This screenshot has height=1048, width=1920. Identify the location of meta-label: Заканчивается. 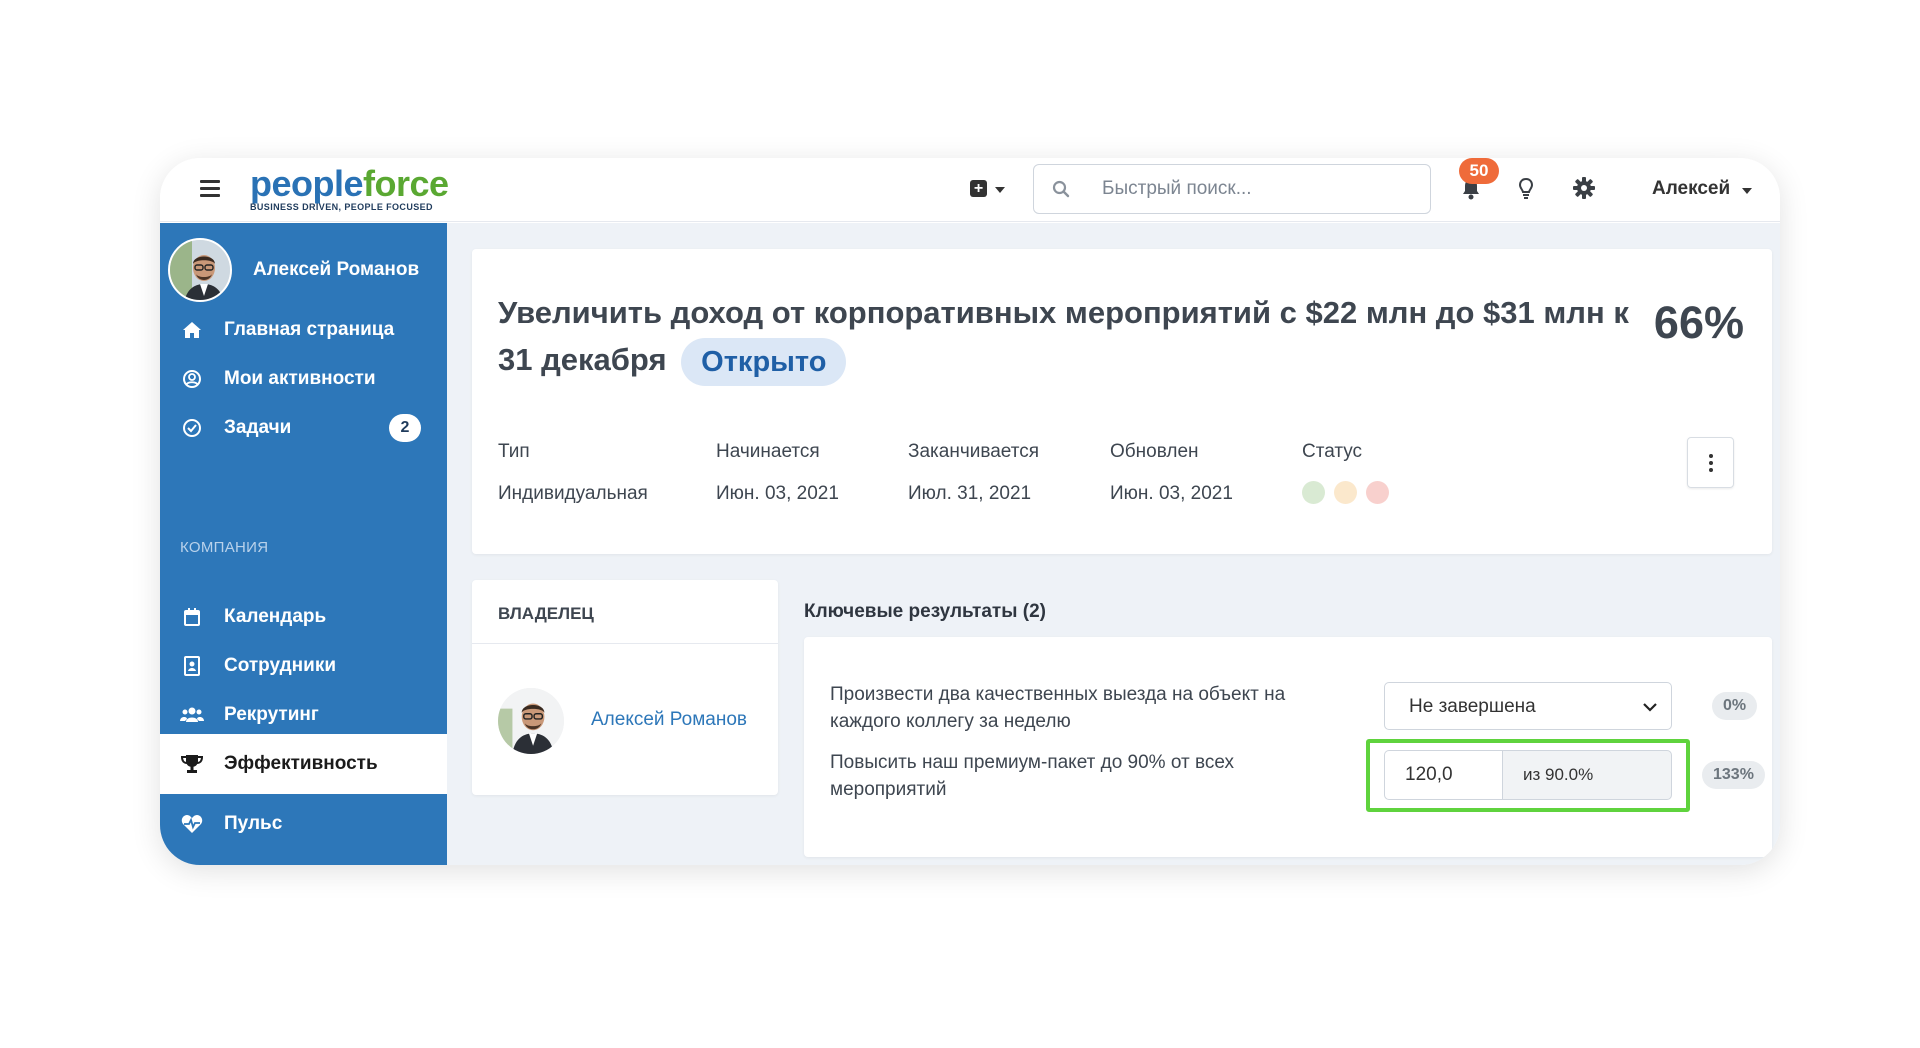
(974, 451).